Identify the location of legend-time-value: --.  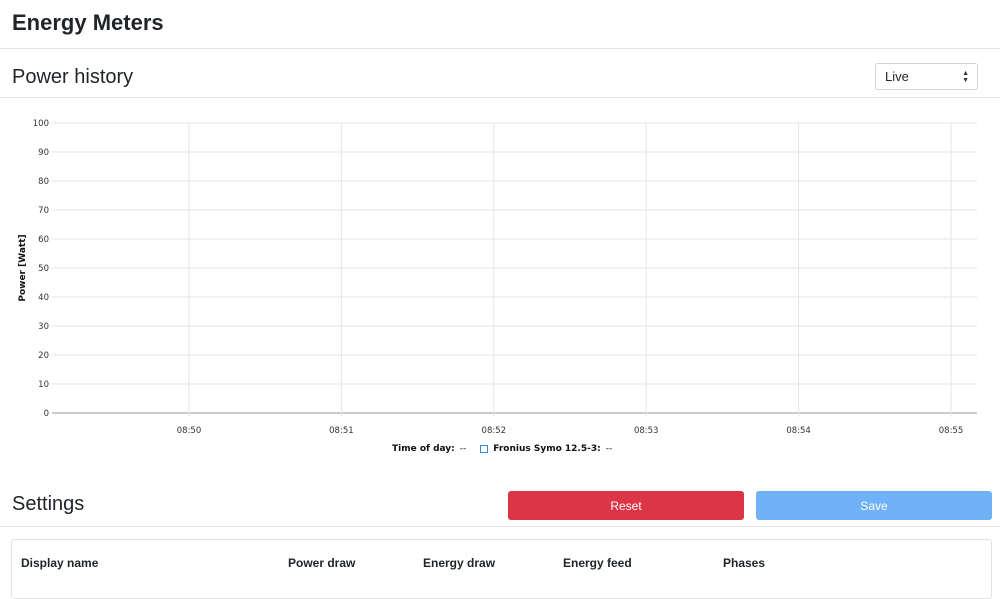
(463, 449).